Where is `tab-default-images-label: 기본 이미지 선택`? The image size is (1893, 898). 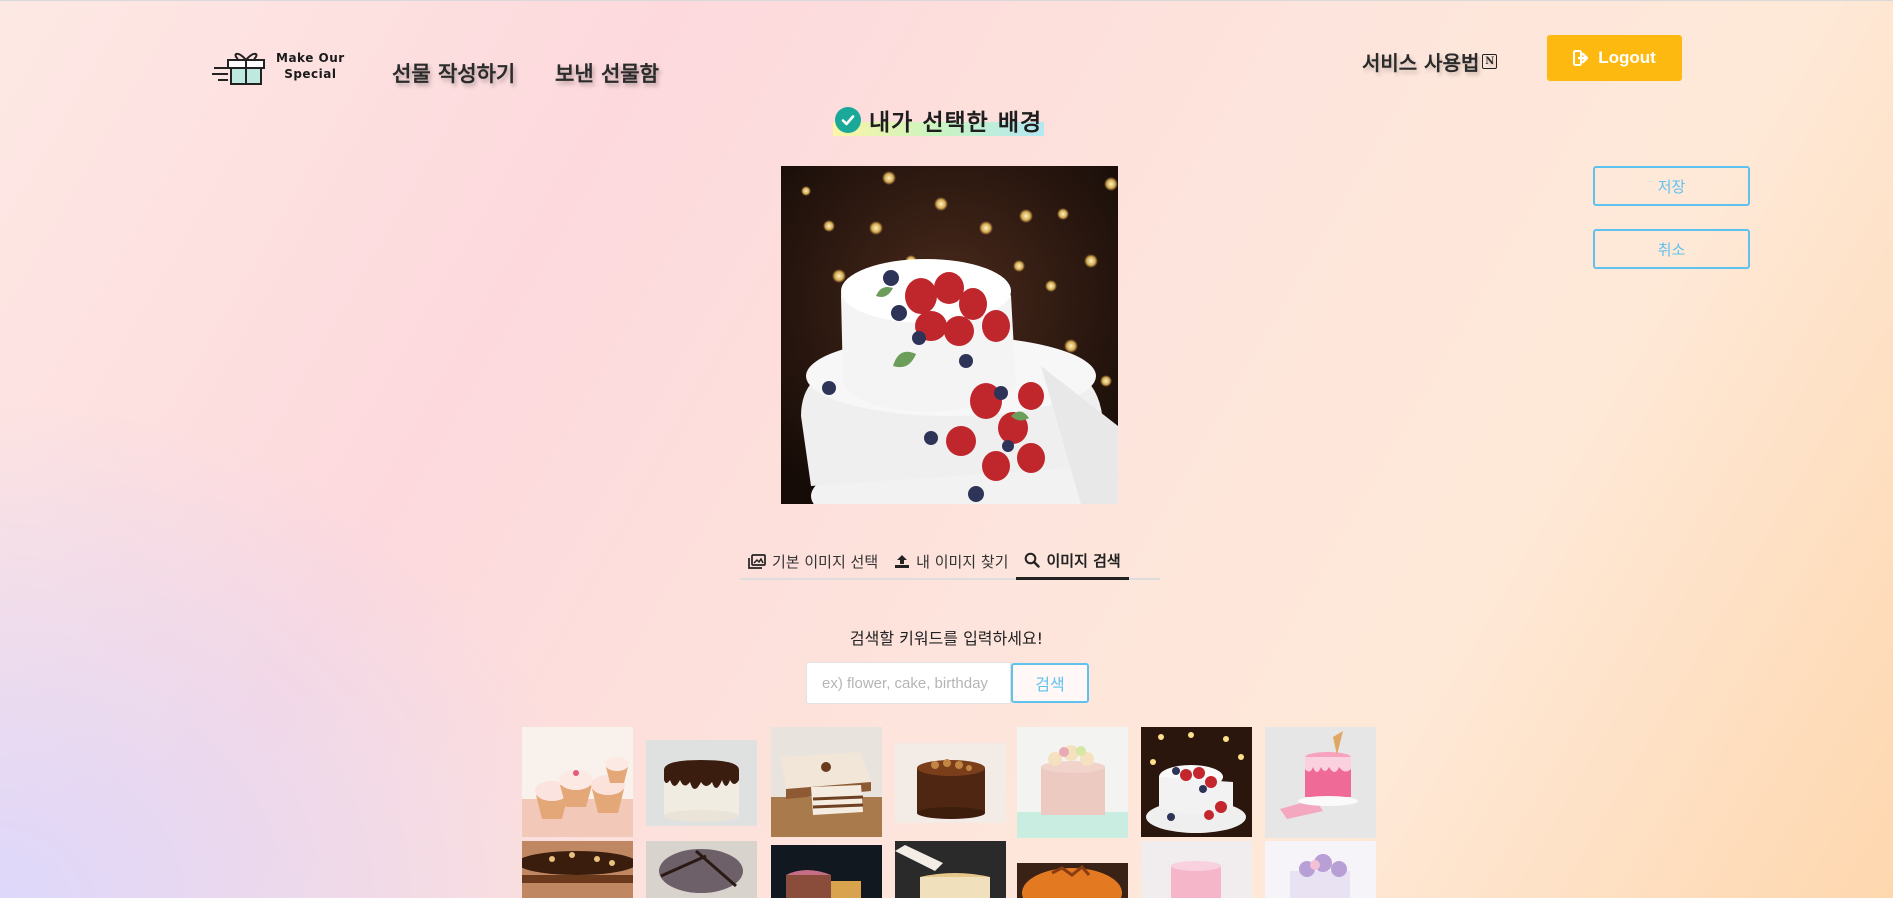 tab-default-images-label: 기본 이미지 선택 is located at coordinates (825, 562).